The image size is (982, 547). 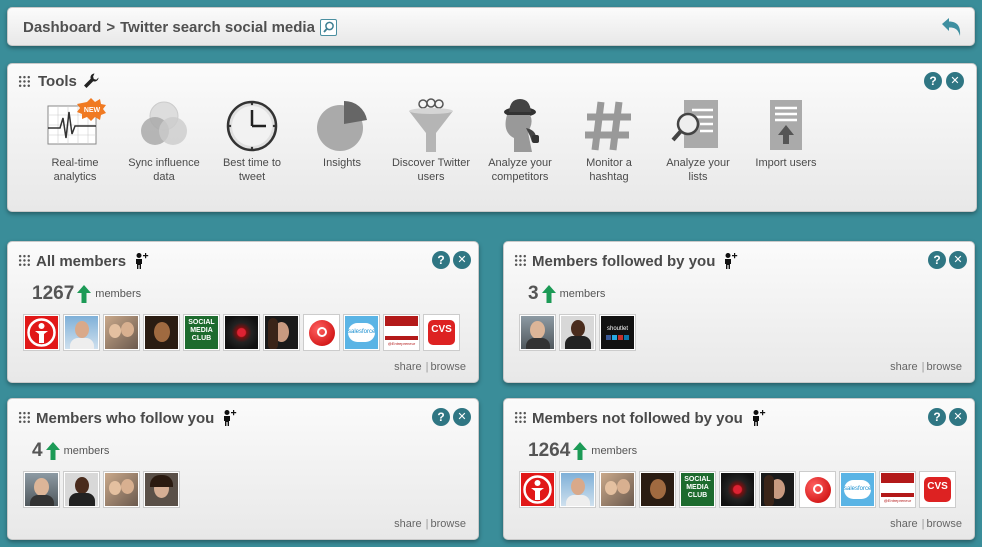 What do you see at coordinates (70, 451) in the screenshot?
I see `member-count: 4 members` at bounding box center [70, 451].